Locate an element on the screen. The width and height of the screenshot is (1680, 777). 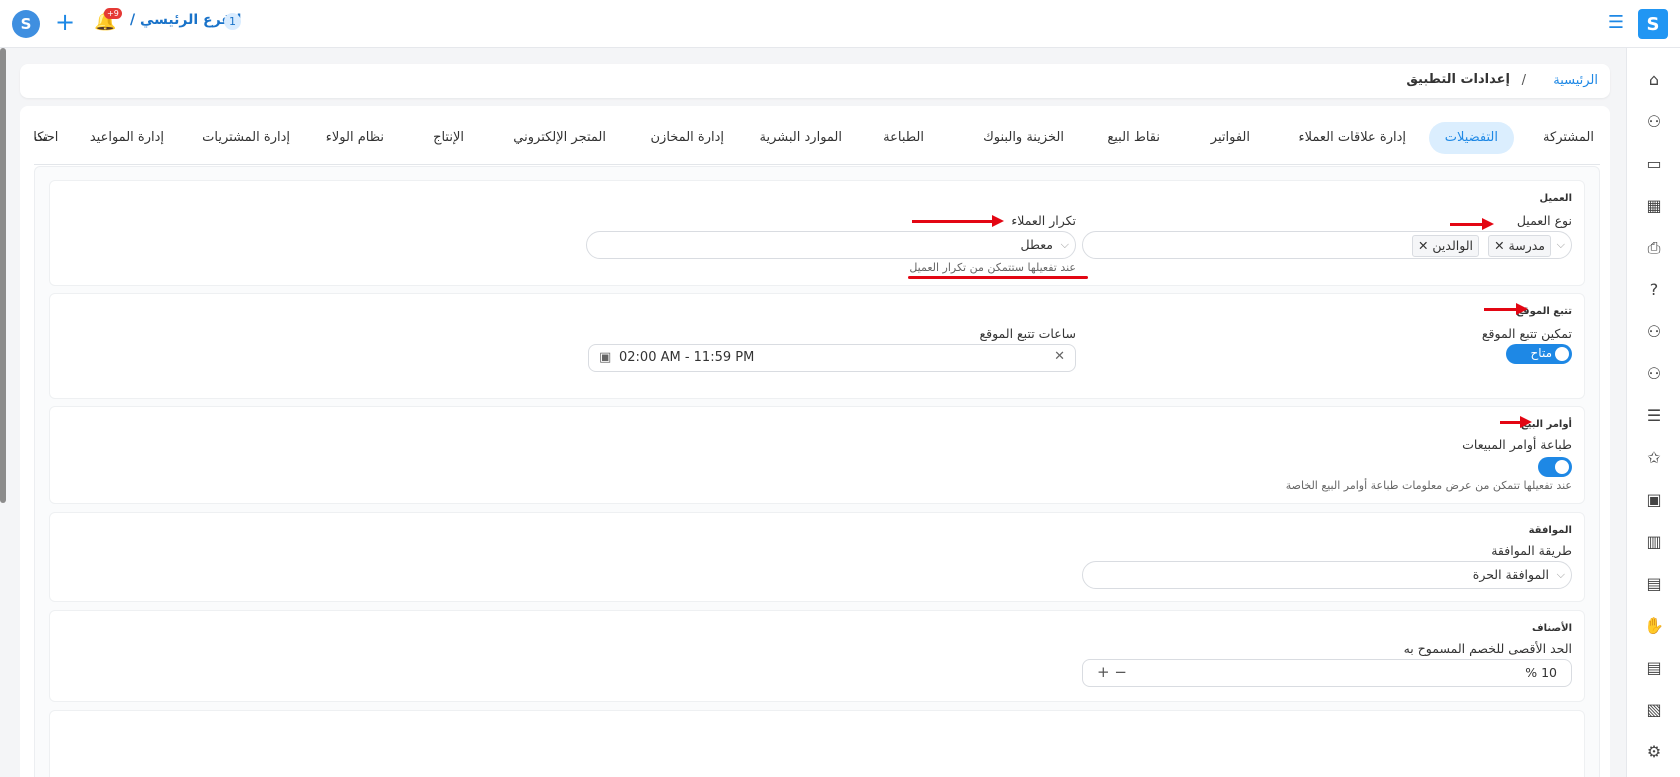
tab-printing: الطباعة is located at coordinates (903, 138).